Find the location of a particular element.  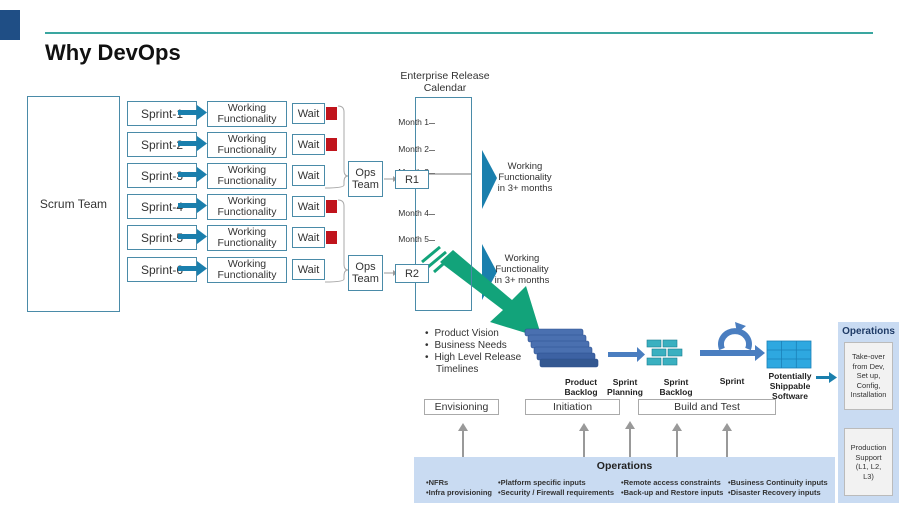

product-backlog-icon is located at coordinates (561, 348).